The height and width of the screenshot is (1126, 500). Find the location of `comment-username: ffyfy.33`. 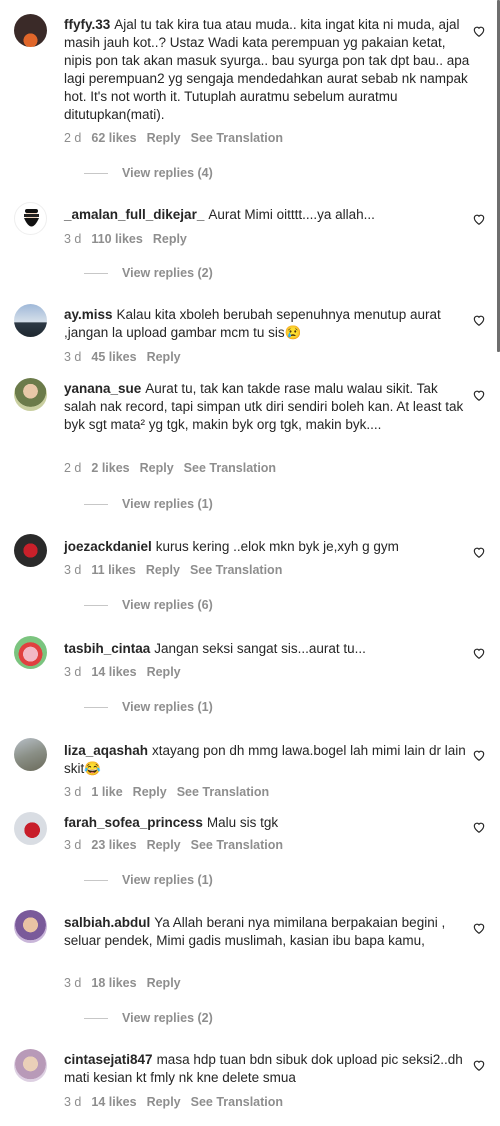

comment-username: ffyfy.33 is located at coordinates (87, 24).